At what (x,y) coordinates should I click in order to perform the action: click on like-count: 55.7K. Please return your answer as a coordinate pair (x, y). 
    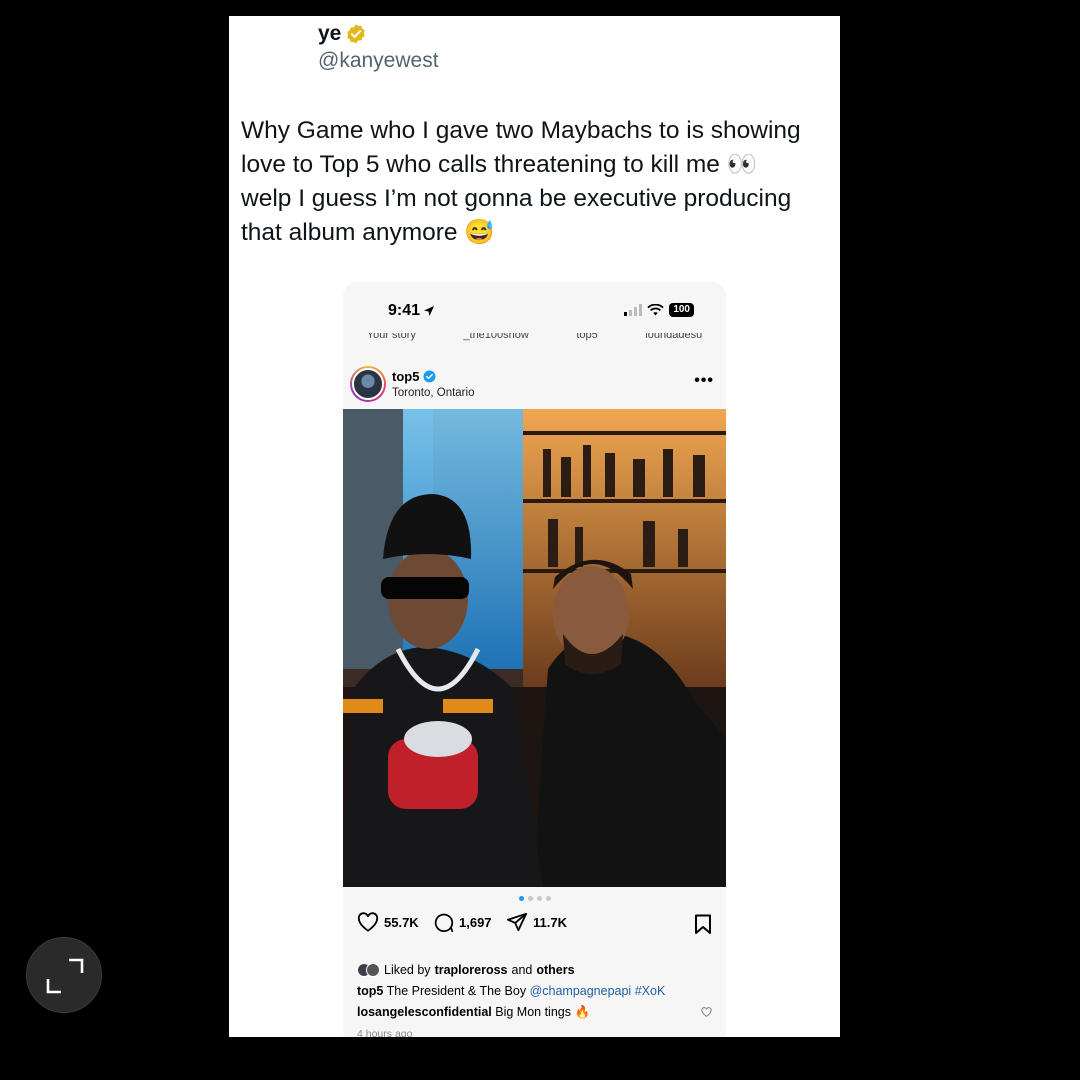
    Looking at the image, I should click on (401, 922).